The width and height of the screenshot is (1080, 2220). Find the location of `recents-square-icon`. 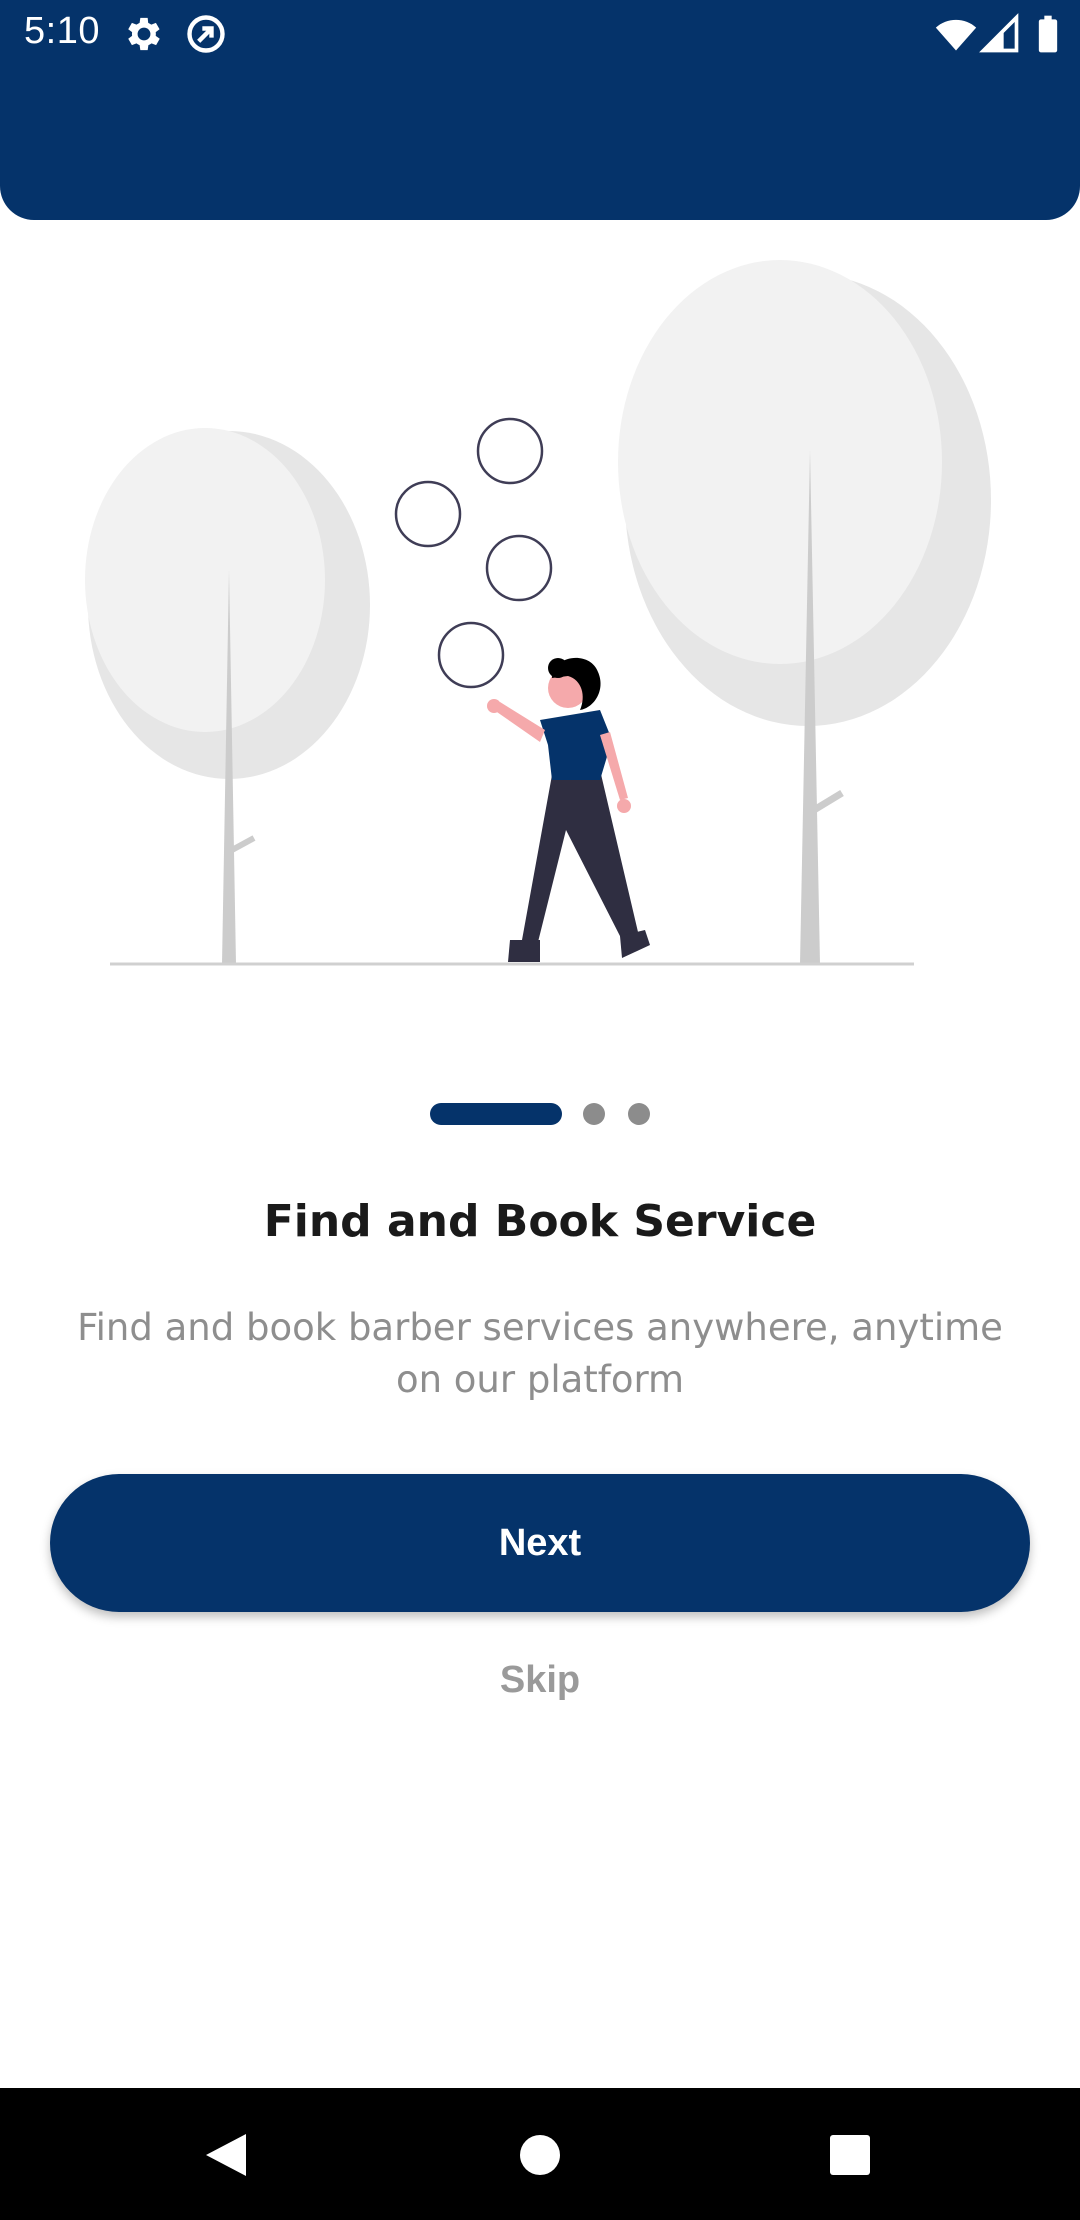

recents-square-icon is located at coordinates (850, 2155).